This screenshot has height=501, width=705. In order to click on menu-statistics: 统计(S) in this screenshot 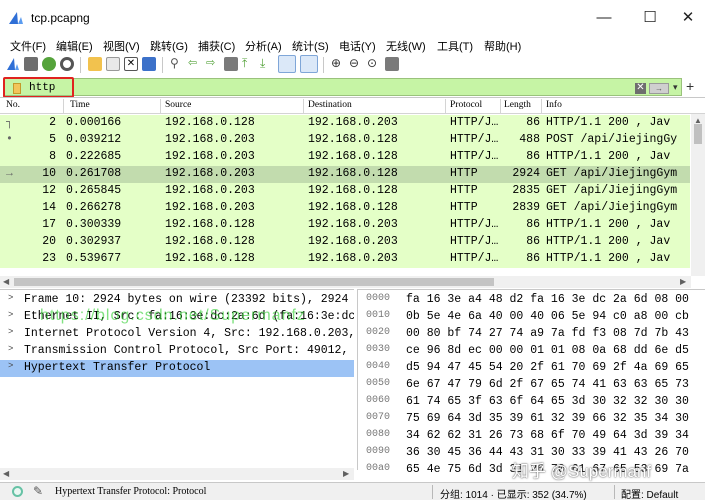, I will do `click(310, 46)`.